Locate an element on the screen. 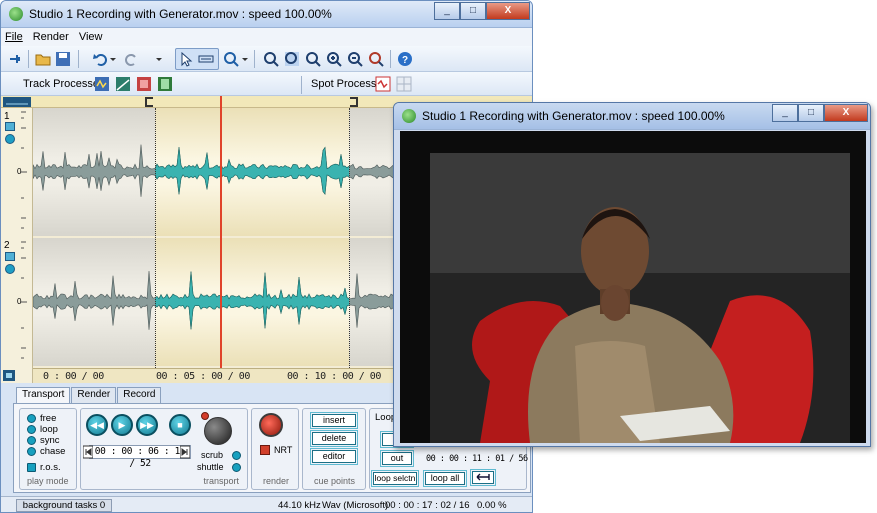 Image resolution: width=877 pixels, height=513 pixels. cue-insert-button: insert is located at coordinates (334, 420).